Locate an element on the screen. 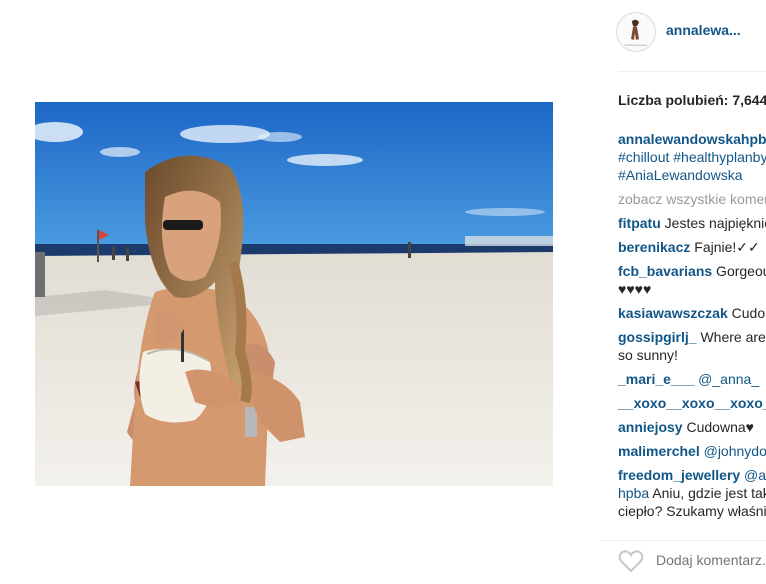 This screenshot has height=584, width=766. comment-mention: @annalewandowska is located at coordinates (753, 475).